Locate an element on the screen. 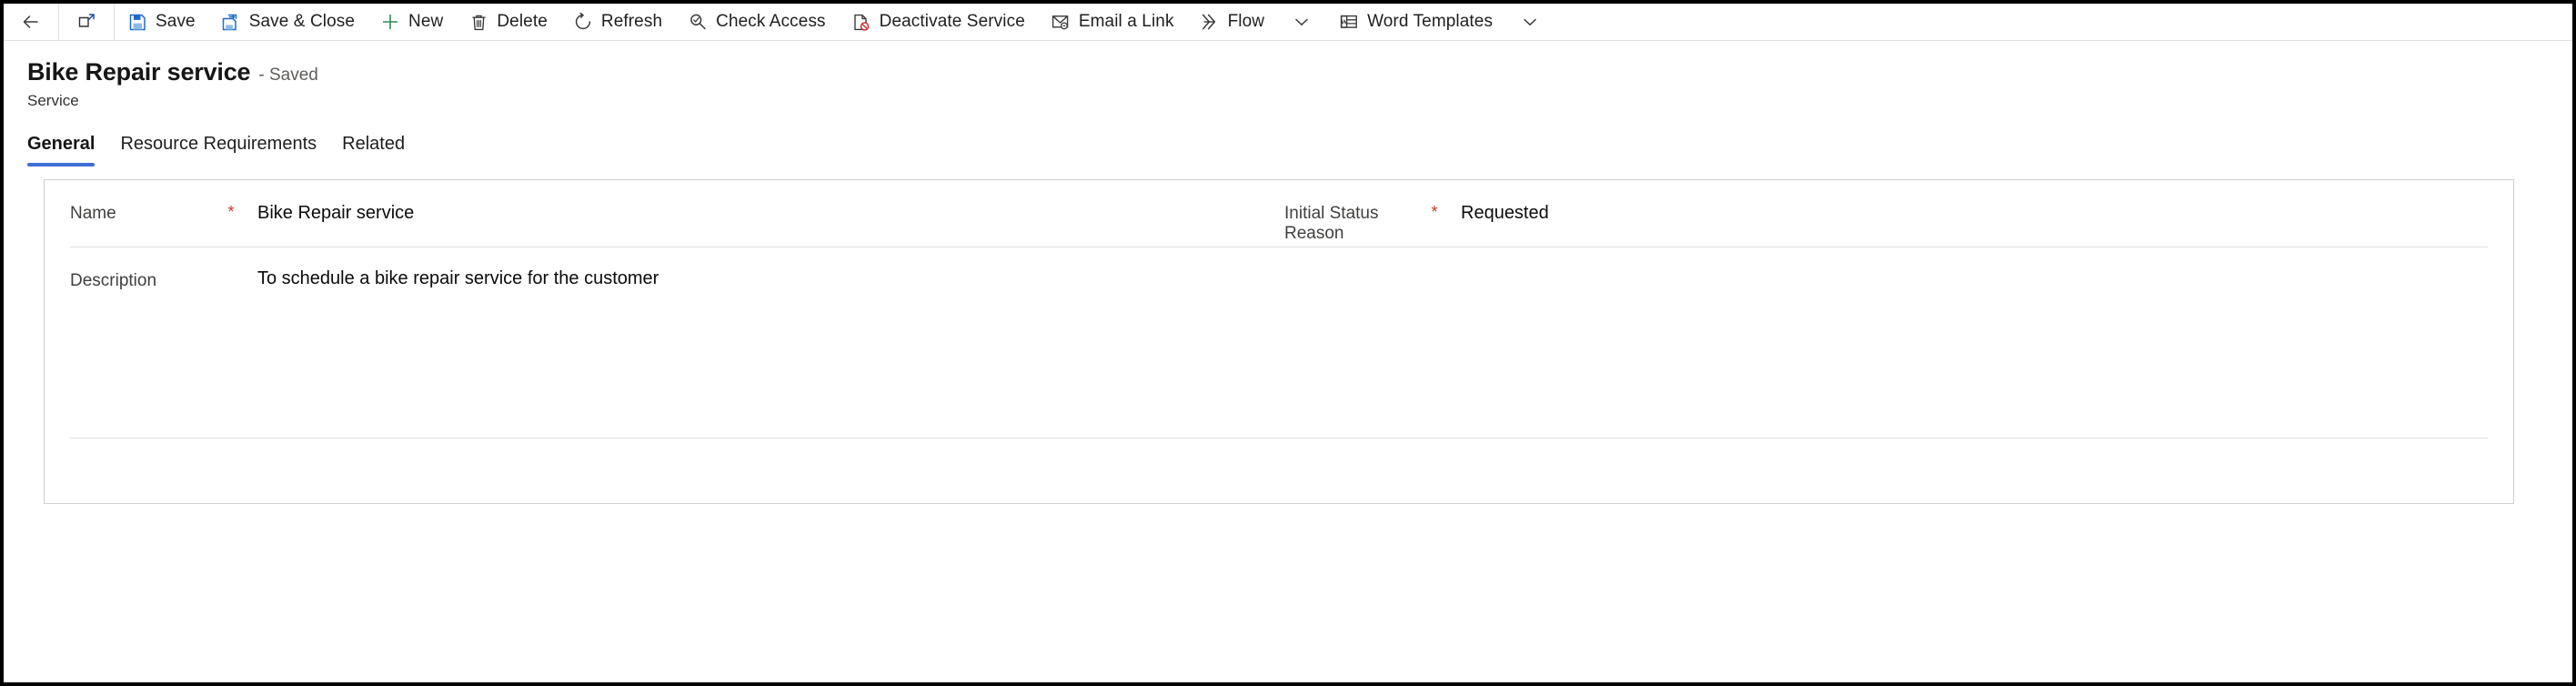  word-templates-button: W Word Templates is located at coordinates (1415, 22).